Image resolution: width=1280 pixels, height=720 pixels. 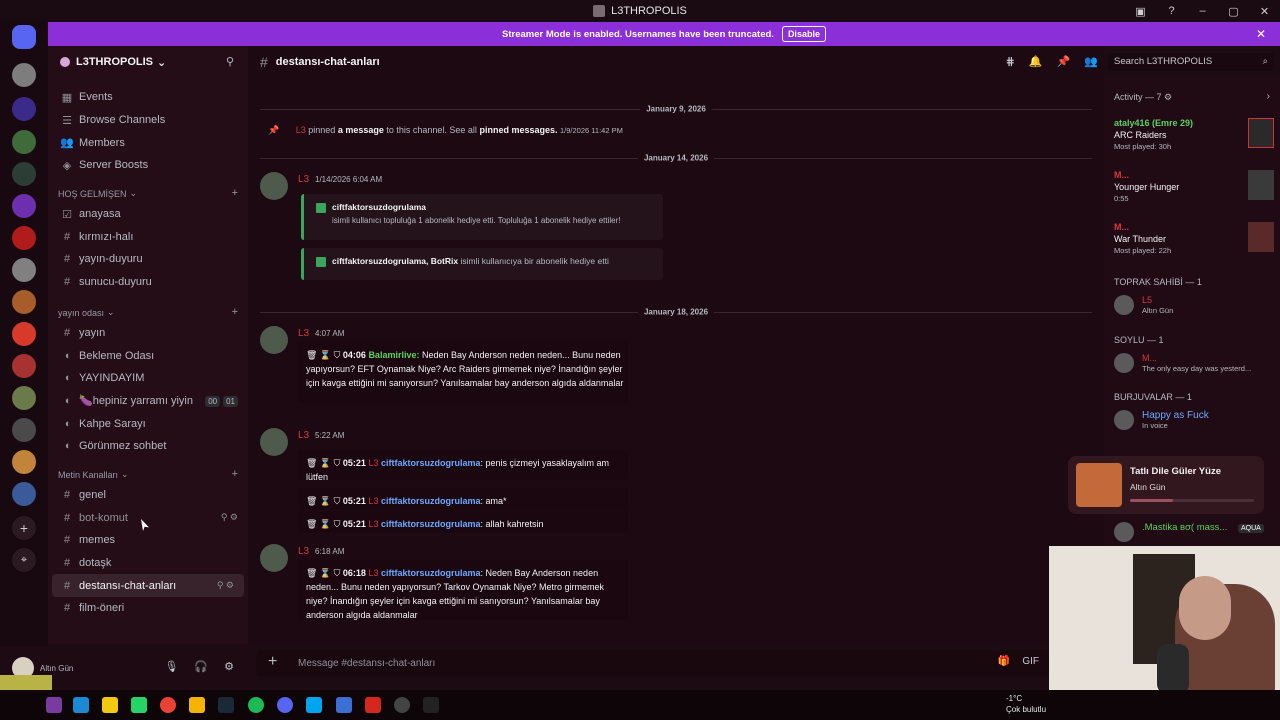 What do you see at coordinates (168, 705) in the screenshot?
I see `chrome-icon` at bounding box center [168, 705].